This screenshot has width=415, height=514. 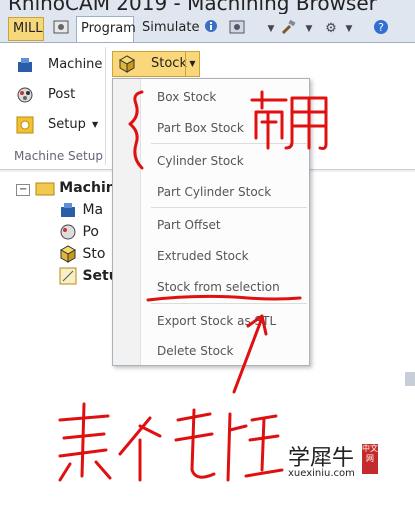 I want to click on folder-icon, so click(x=45, y=189).